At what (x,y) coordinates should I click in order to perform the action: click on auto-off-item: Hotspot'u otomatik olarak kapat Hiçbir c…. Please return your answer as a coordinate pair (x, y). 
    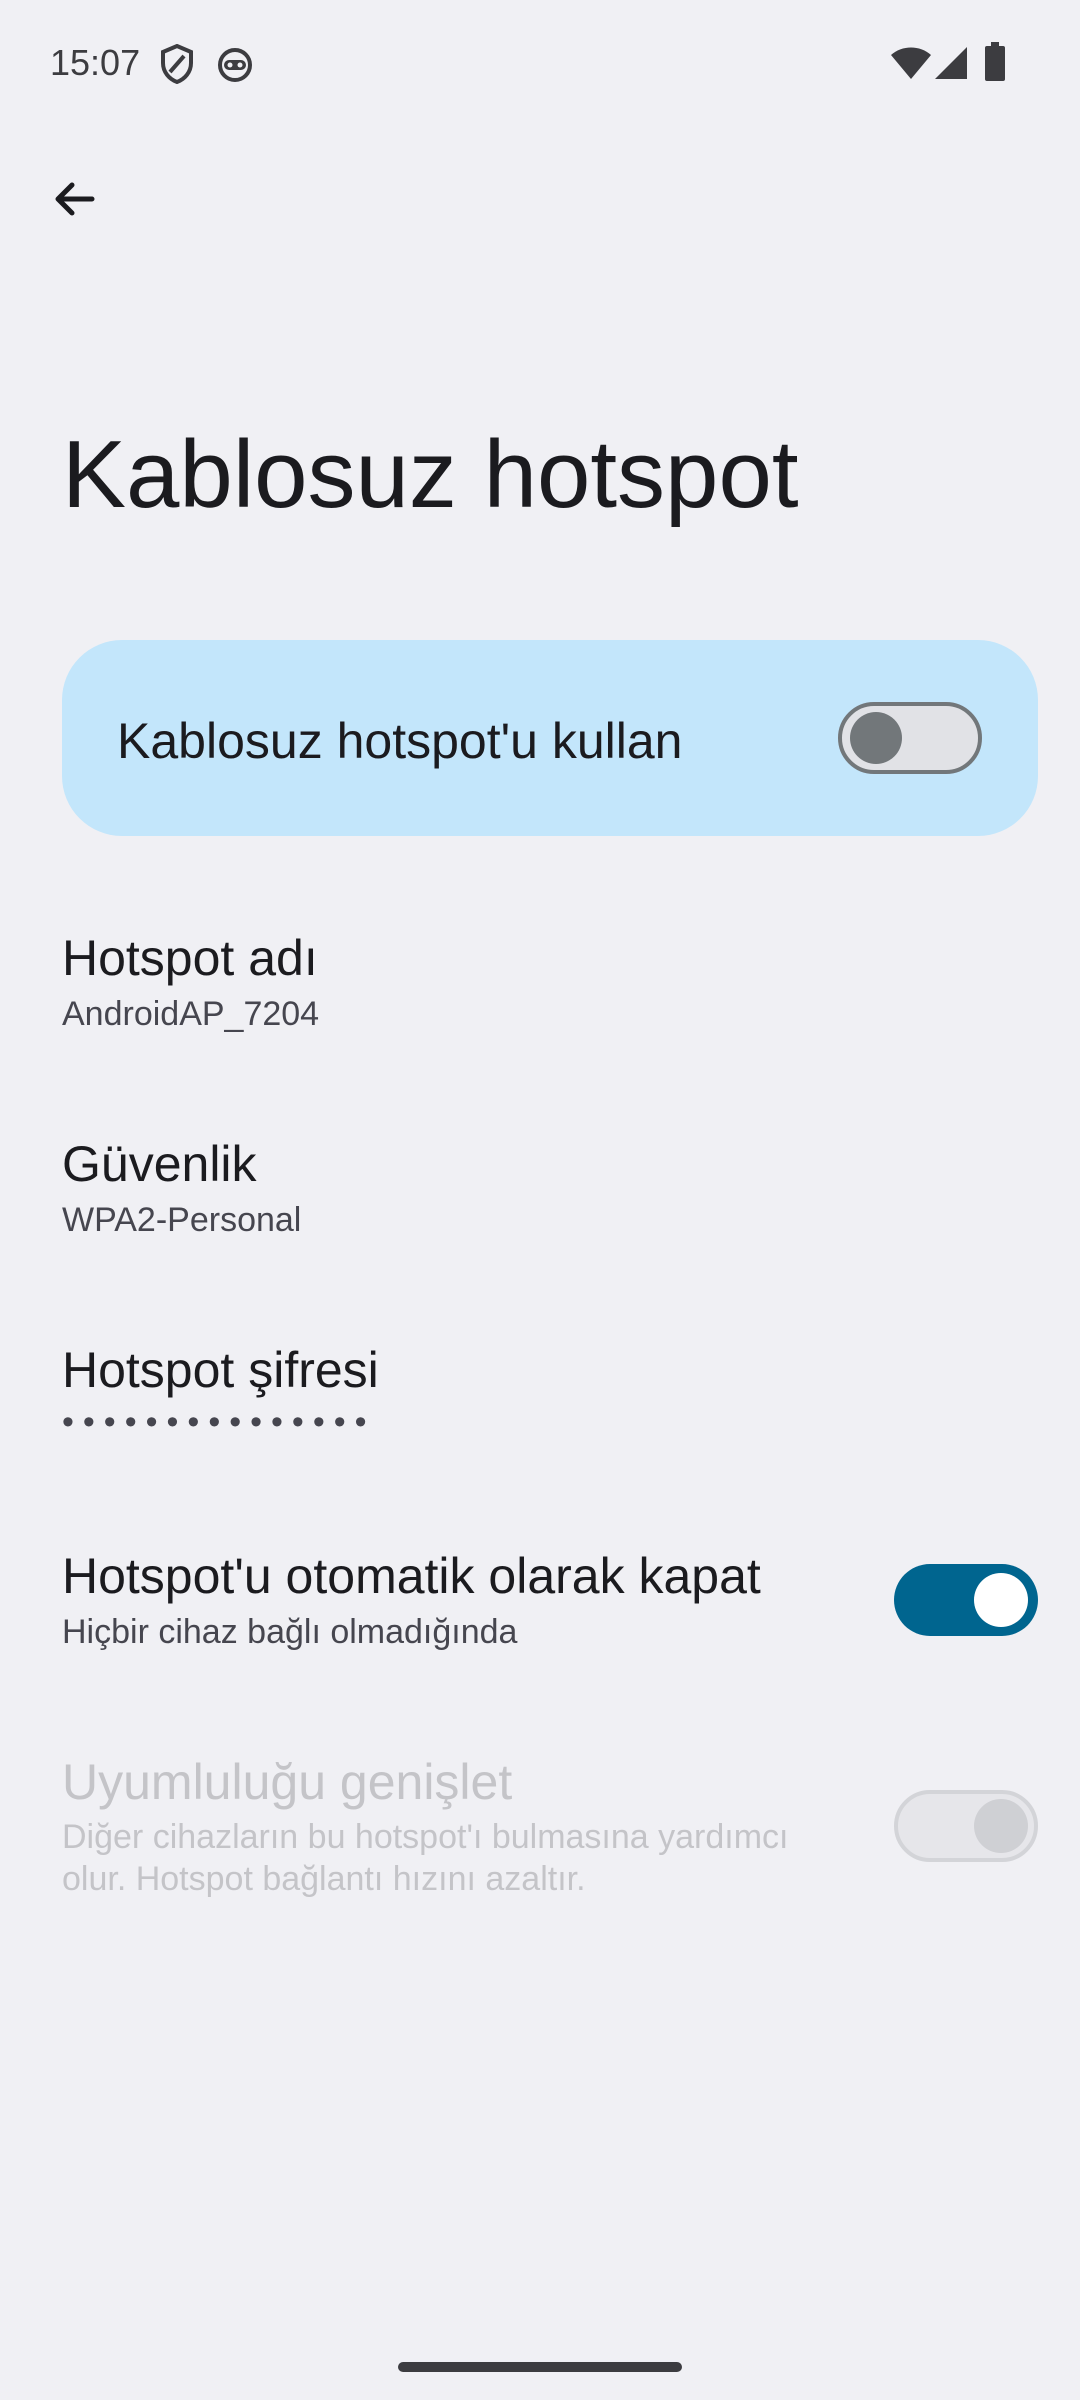
    Looking at the image, I should click on (550, 1600).